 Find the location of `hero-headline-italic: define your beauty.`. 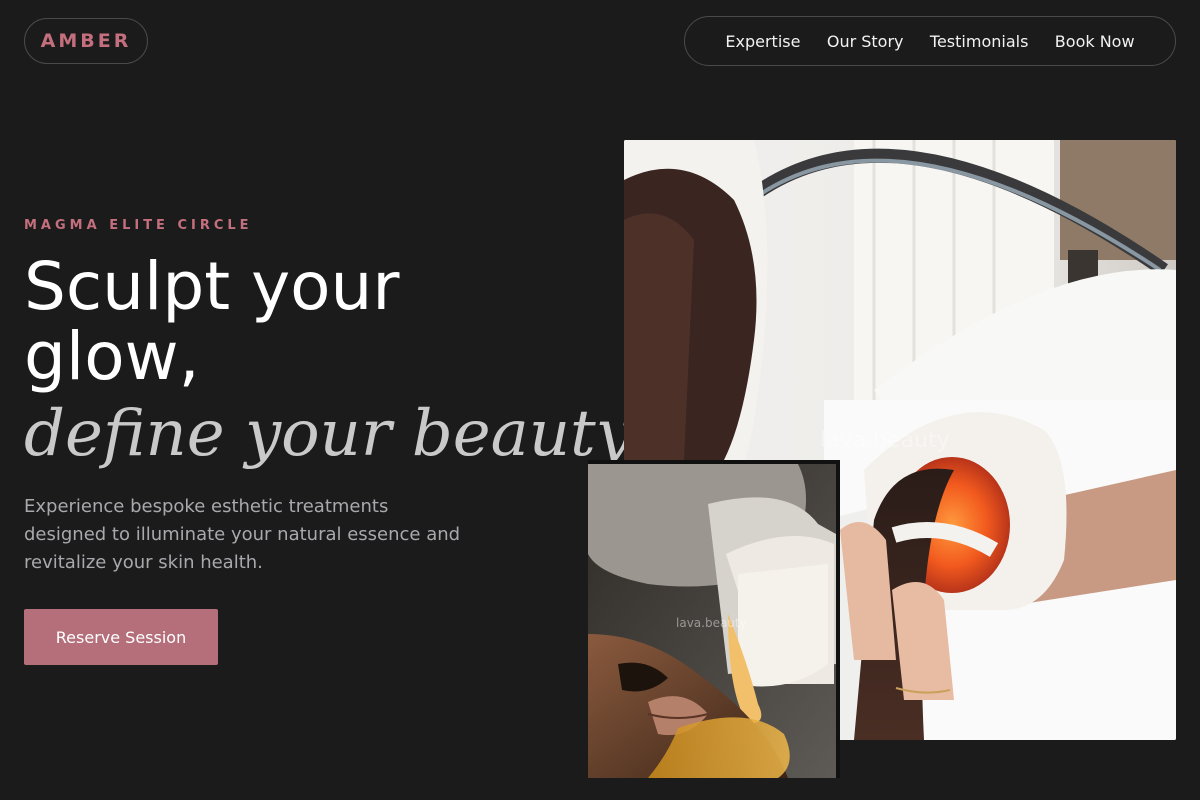

hero-headline-italic: define your beauty. is located at coordinates (334, 434).